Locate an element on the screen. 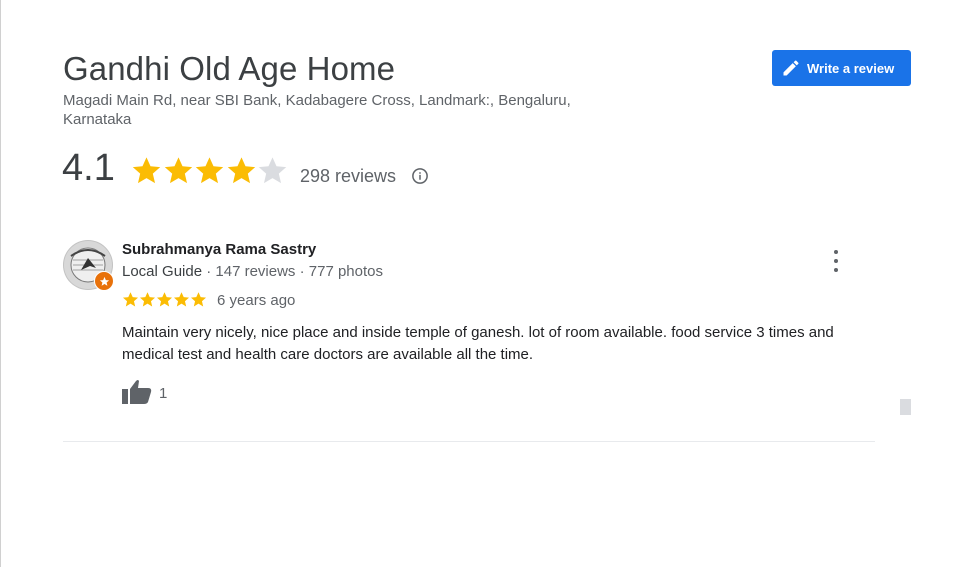 This screenshot has height=567, width=974. reviewer-meta: Local Guide · 147 reviews · 777 photos is located at coordinates (252, 271).